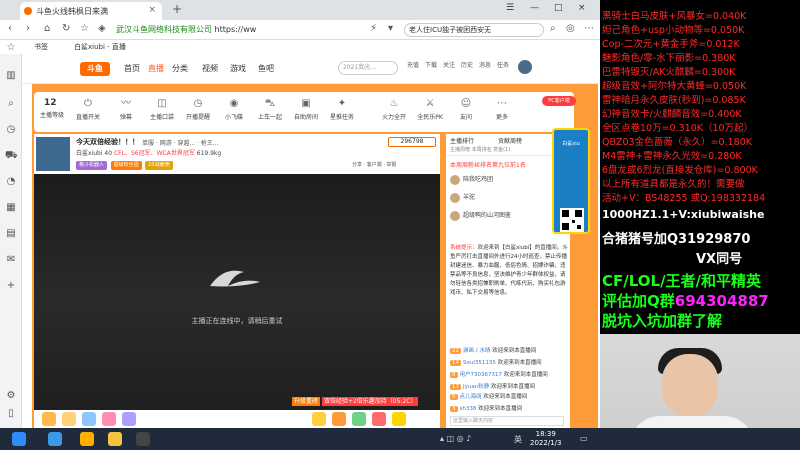  I want to click on new-tab-icon: +, so click(177, 9).